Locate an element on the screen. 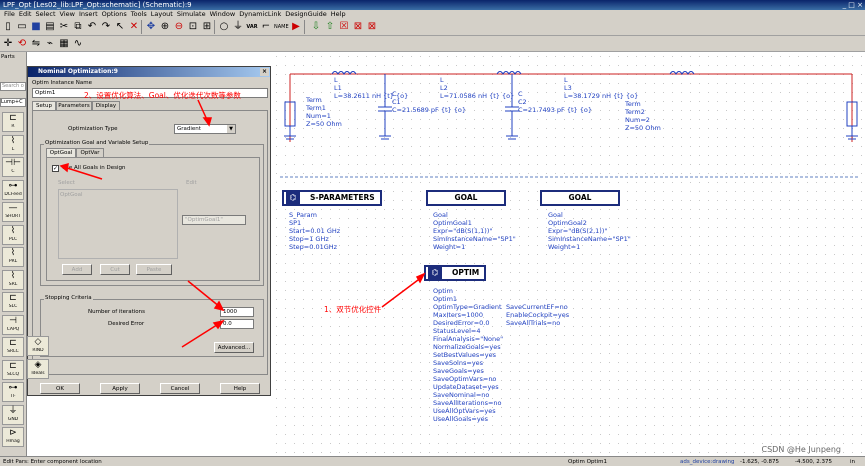  push-down-icon: ⇩ is located at coordinates (316, 27).